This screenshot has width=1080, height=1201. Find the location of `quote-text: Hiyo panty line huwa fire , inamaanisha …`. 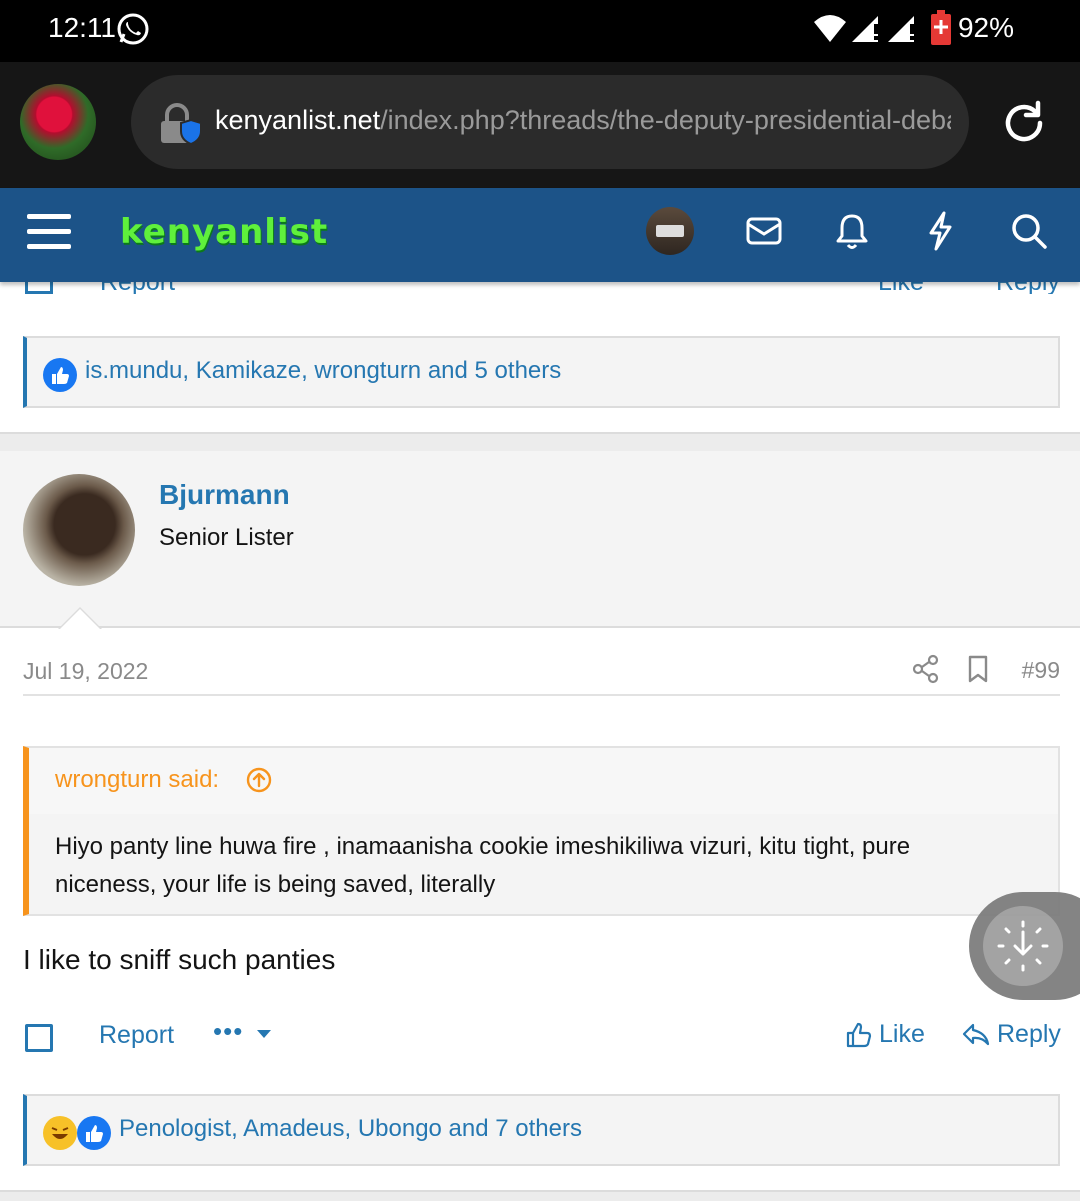

quote-text: Hiyo panty line huwa fire , inamaanisha … is located at coordinates (483, 865).